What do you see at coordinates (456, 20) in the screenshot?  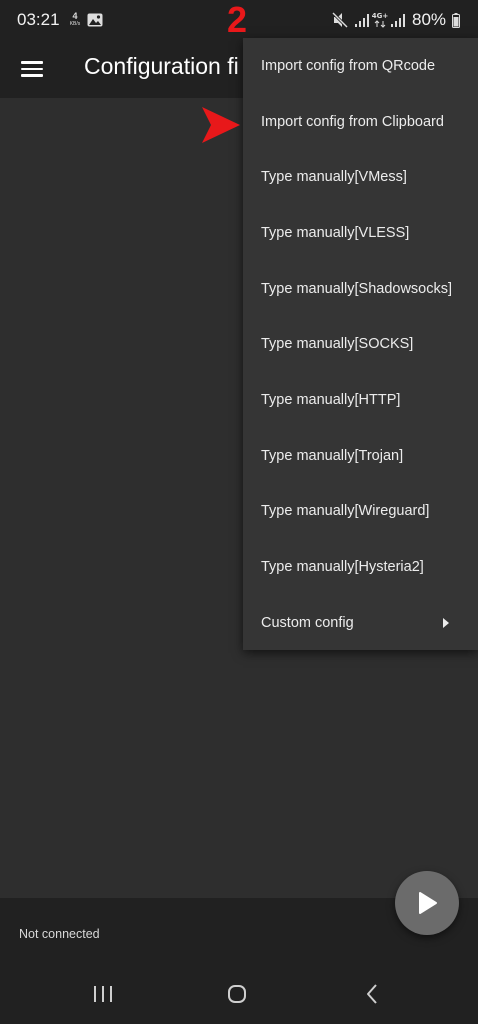 I see `battery-icon` at bounding box center [456, 20].